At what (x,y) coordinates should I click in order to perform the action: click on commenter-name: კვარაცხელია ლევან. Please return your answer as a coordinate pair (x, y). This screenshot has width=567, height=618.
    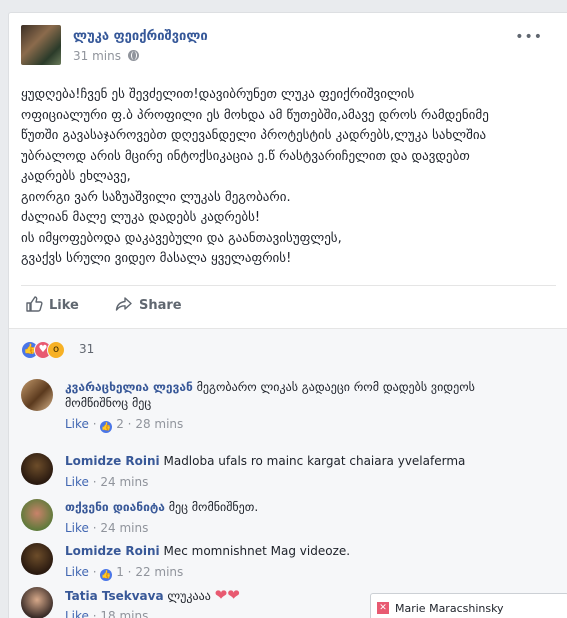
    Looking at the image, I should click on (129, 387).